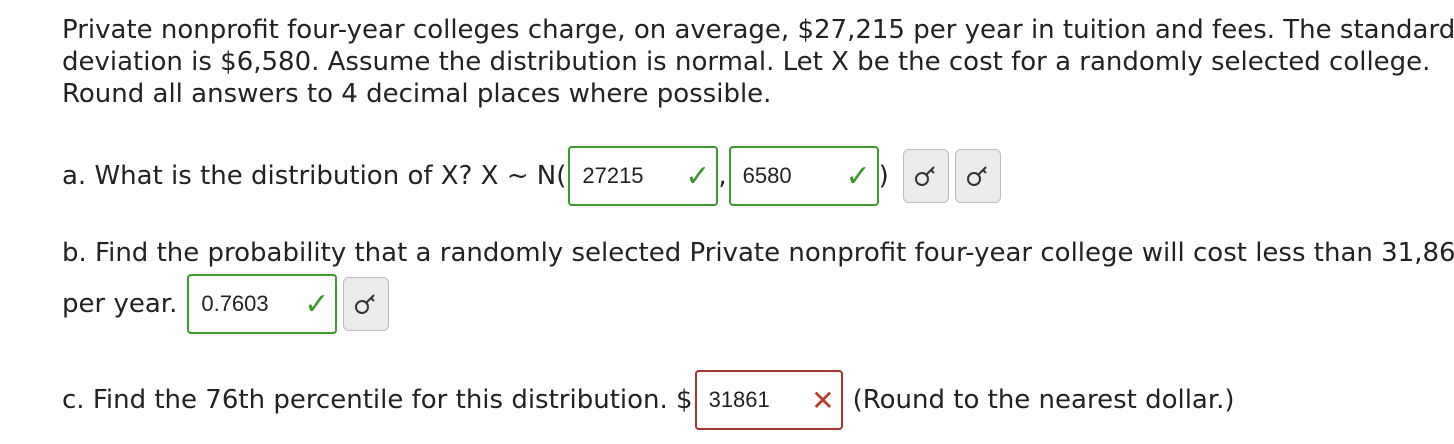 Image resolution: width=1454 pixels, height=444 pixels. I want to click on close-paren: ), so click(883, 176).